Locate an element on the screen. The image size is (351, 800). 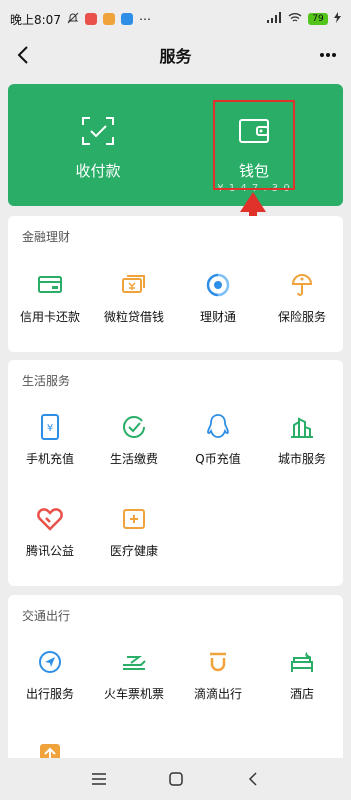
hotel-bed-icon is located at coordinates (302, 662).